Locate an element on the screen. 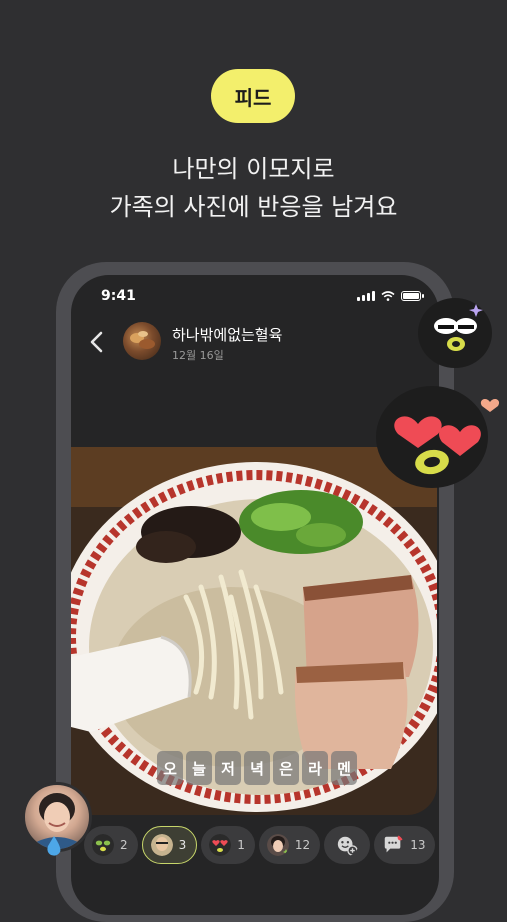 Image resolution: width=507 pixels, height=922 pixels. reaction-chip-4: 12 is located at coordinates (289, 845).